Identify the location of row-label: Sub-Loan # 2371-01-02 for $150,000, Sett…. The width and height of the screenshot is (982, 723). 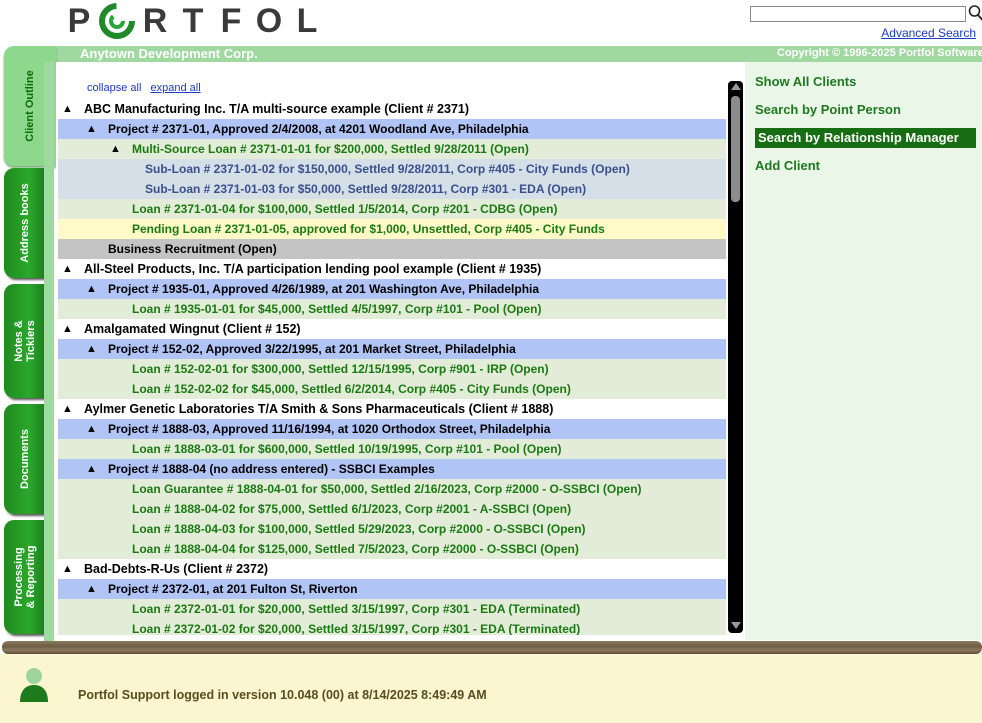
(387, 169).